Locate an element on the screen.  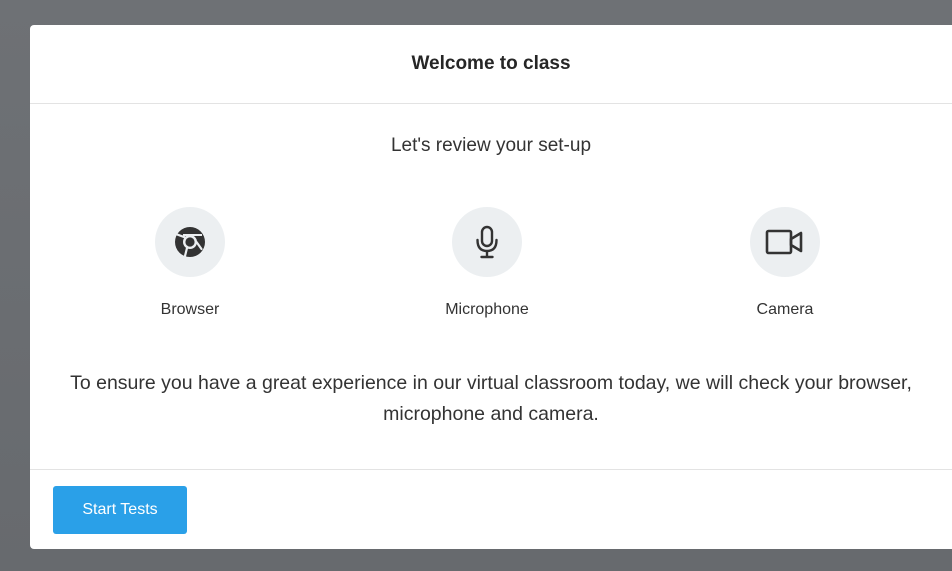
microphone-icon is located at coordinates (487, 242).